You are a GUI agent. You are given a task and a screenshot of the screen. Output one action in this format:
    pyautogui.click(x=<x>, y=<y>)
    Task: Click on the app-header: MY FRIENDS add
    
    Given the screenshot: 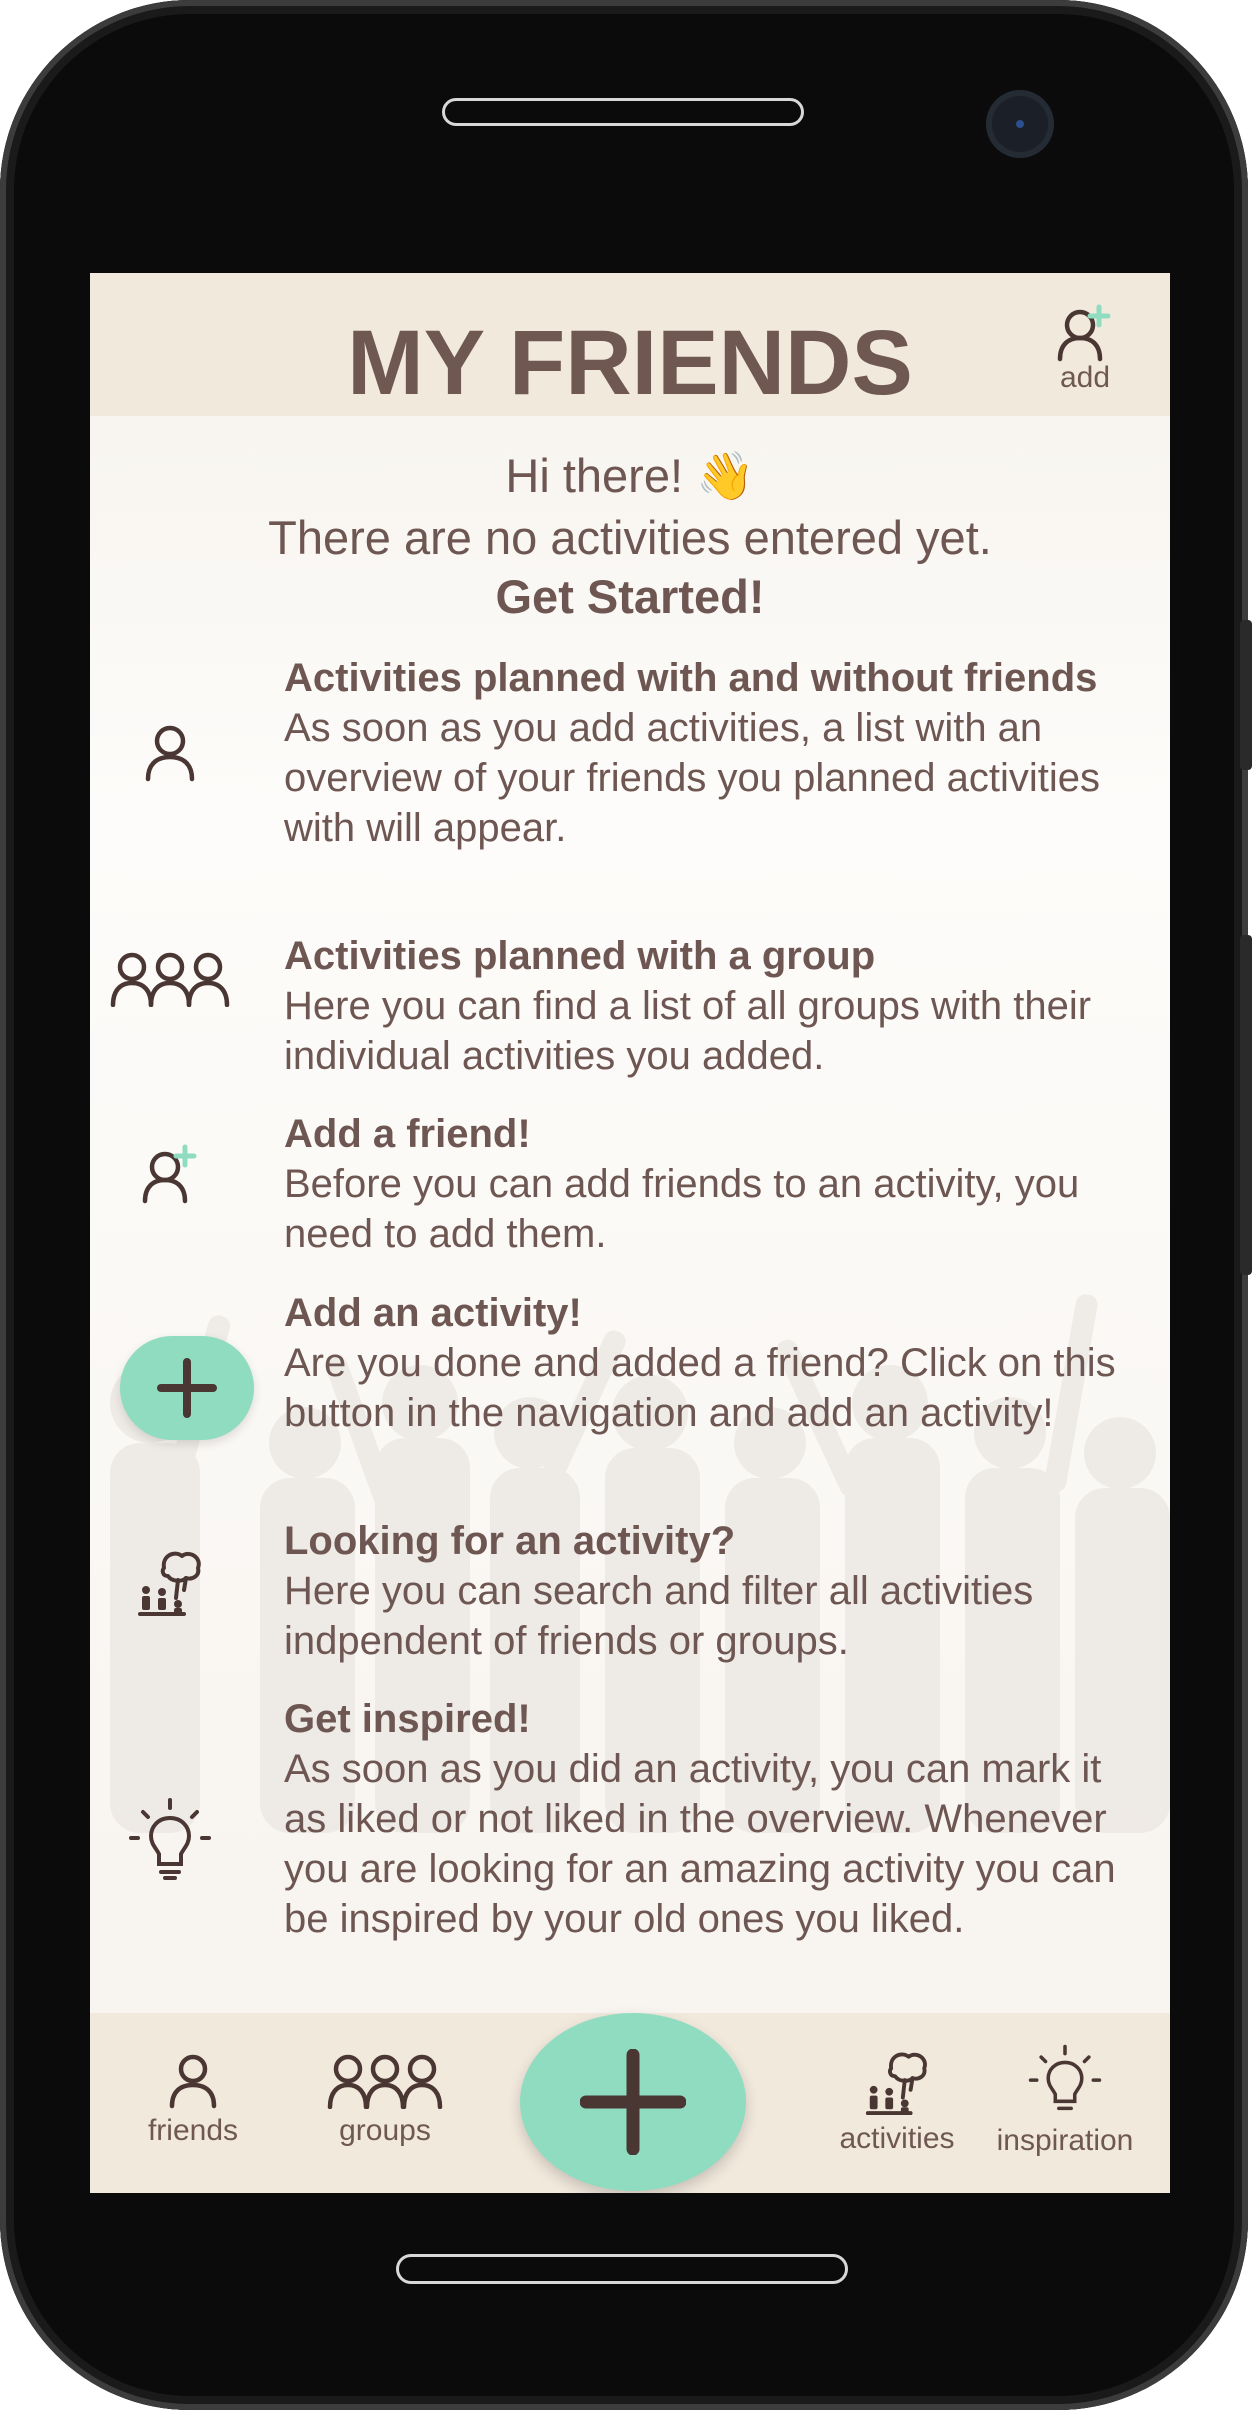 What is the action you would take?
    pyautogui.click(x=630, y=344)
    